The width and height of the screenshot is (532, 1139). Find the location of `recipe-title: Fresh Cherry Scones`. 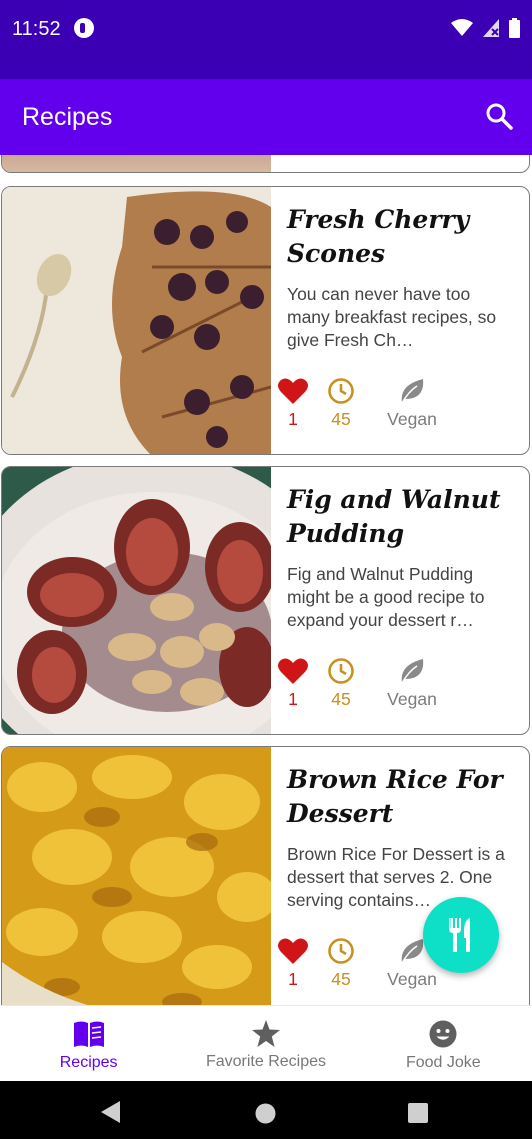

recipe-title: Fresh Cherry Scones is located at coordinates (378, 236).